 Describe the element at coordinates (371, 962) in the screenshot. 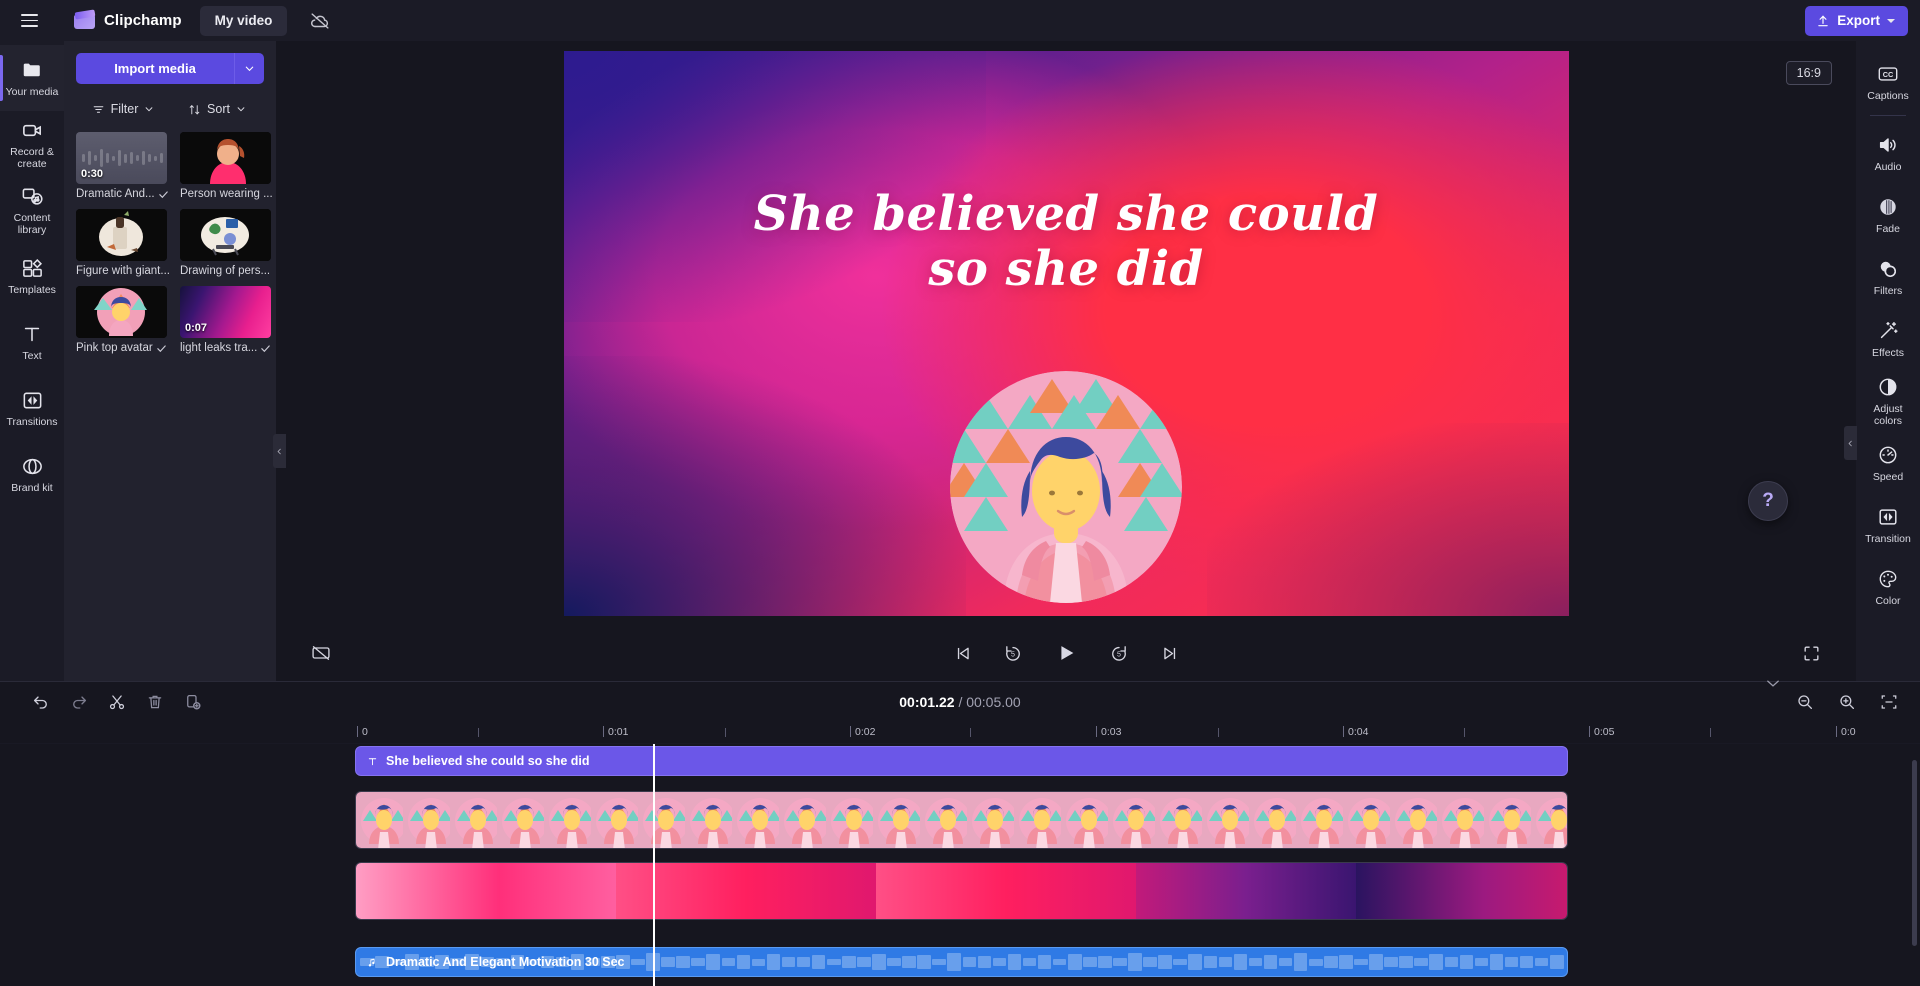

I see `music-note-icon` at that location.